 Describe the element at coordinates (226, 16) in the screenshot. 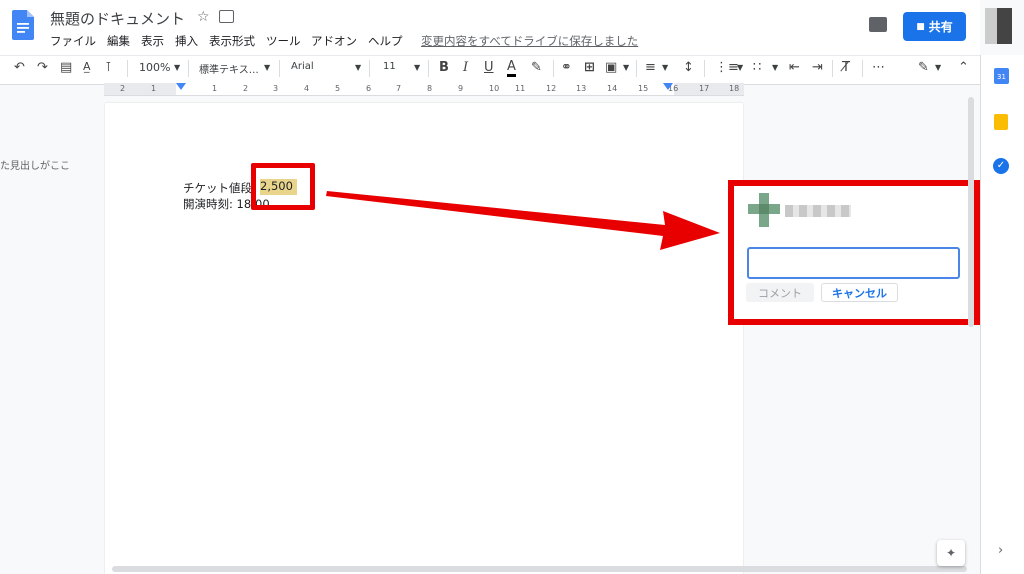

I see `move-folder-icon` at that location.